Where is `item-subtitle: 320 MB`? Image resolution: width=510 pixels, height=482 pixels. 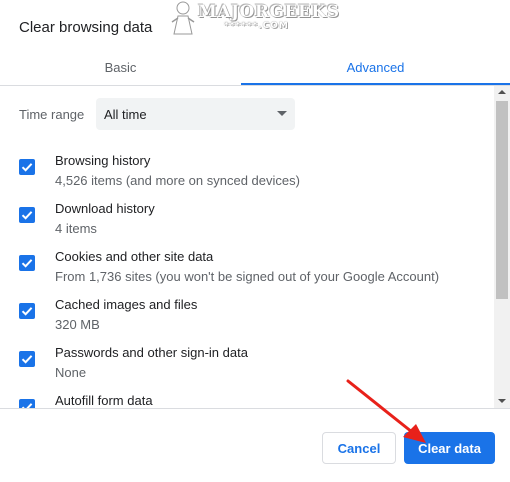
item-subtitle: 320 MB is located at coordinates (77, 324).